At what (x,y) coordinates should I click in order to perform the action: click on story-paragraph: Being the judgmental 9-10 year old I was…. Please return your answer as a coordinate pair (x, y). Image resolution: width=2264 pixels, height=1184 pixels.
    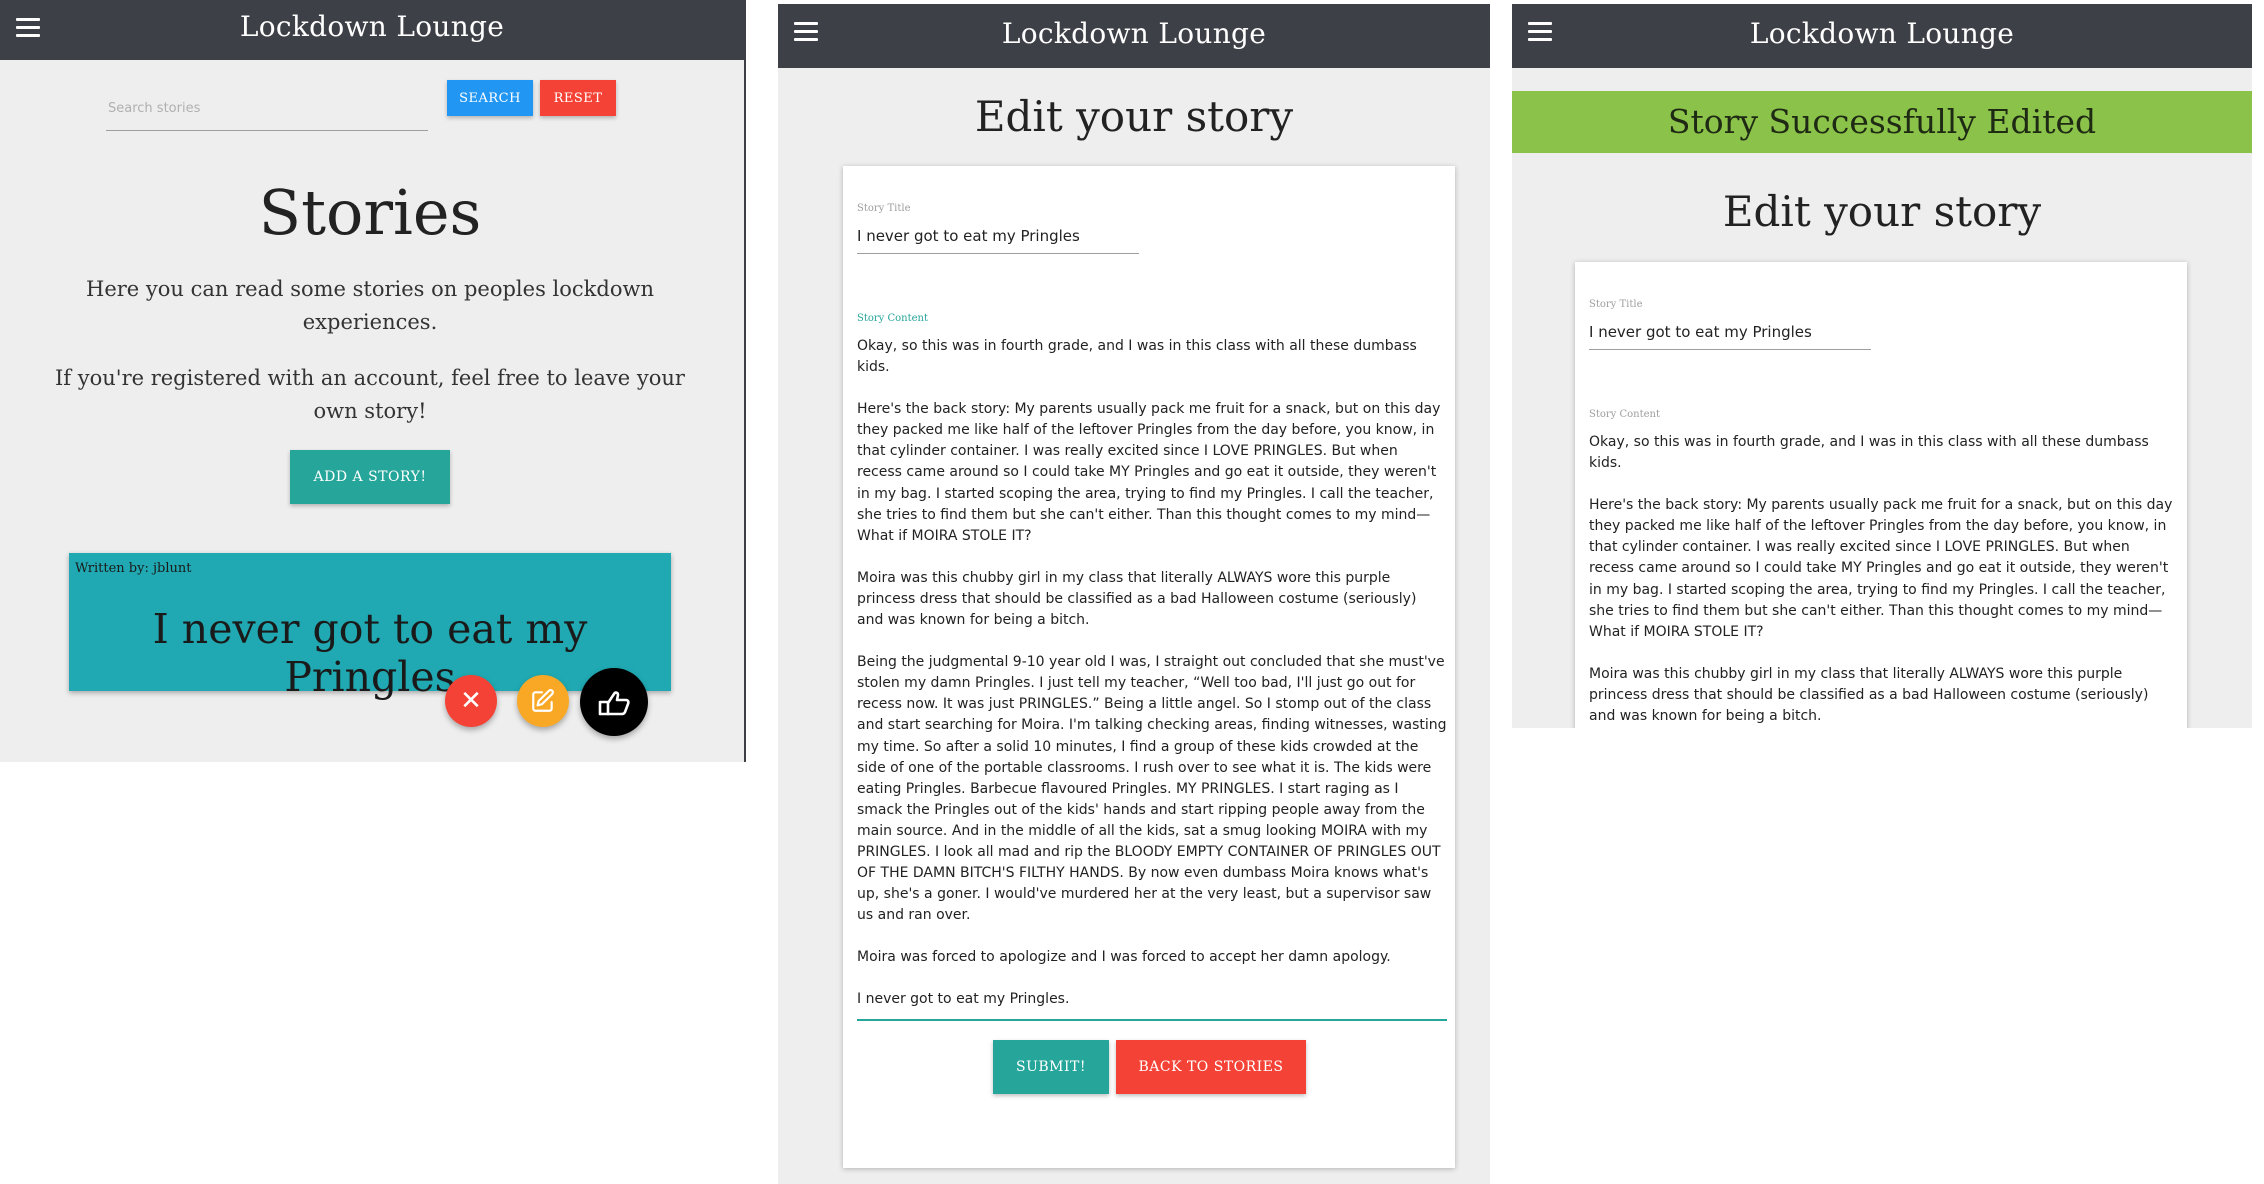
    Looking at the image, I should click on (1152, 789).